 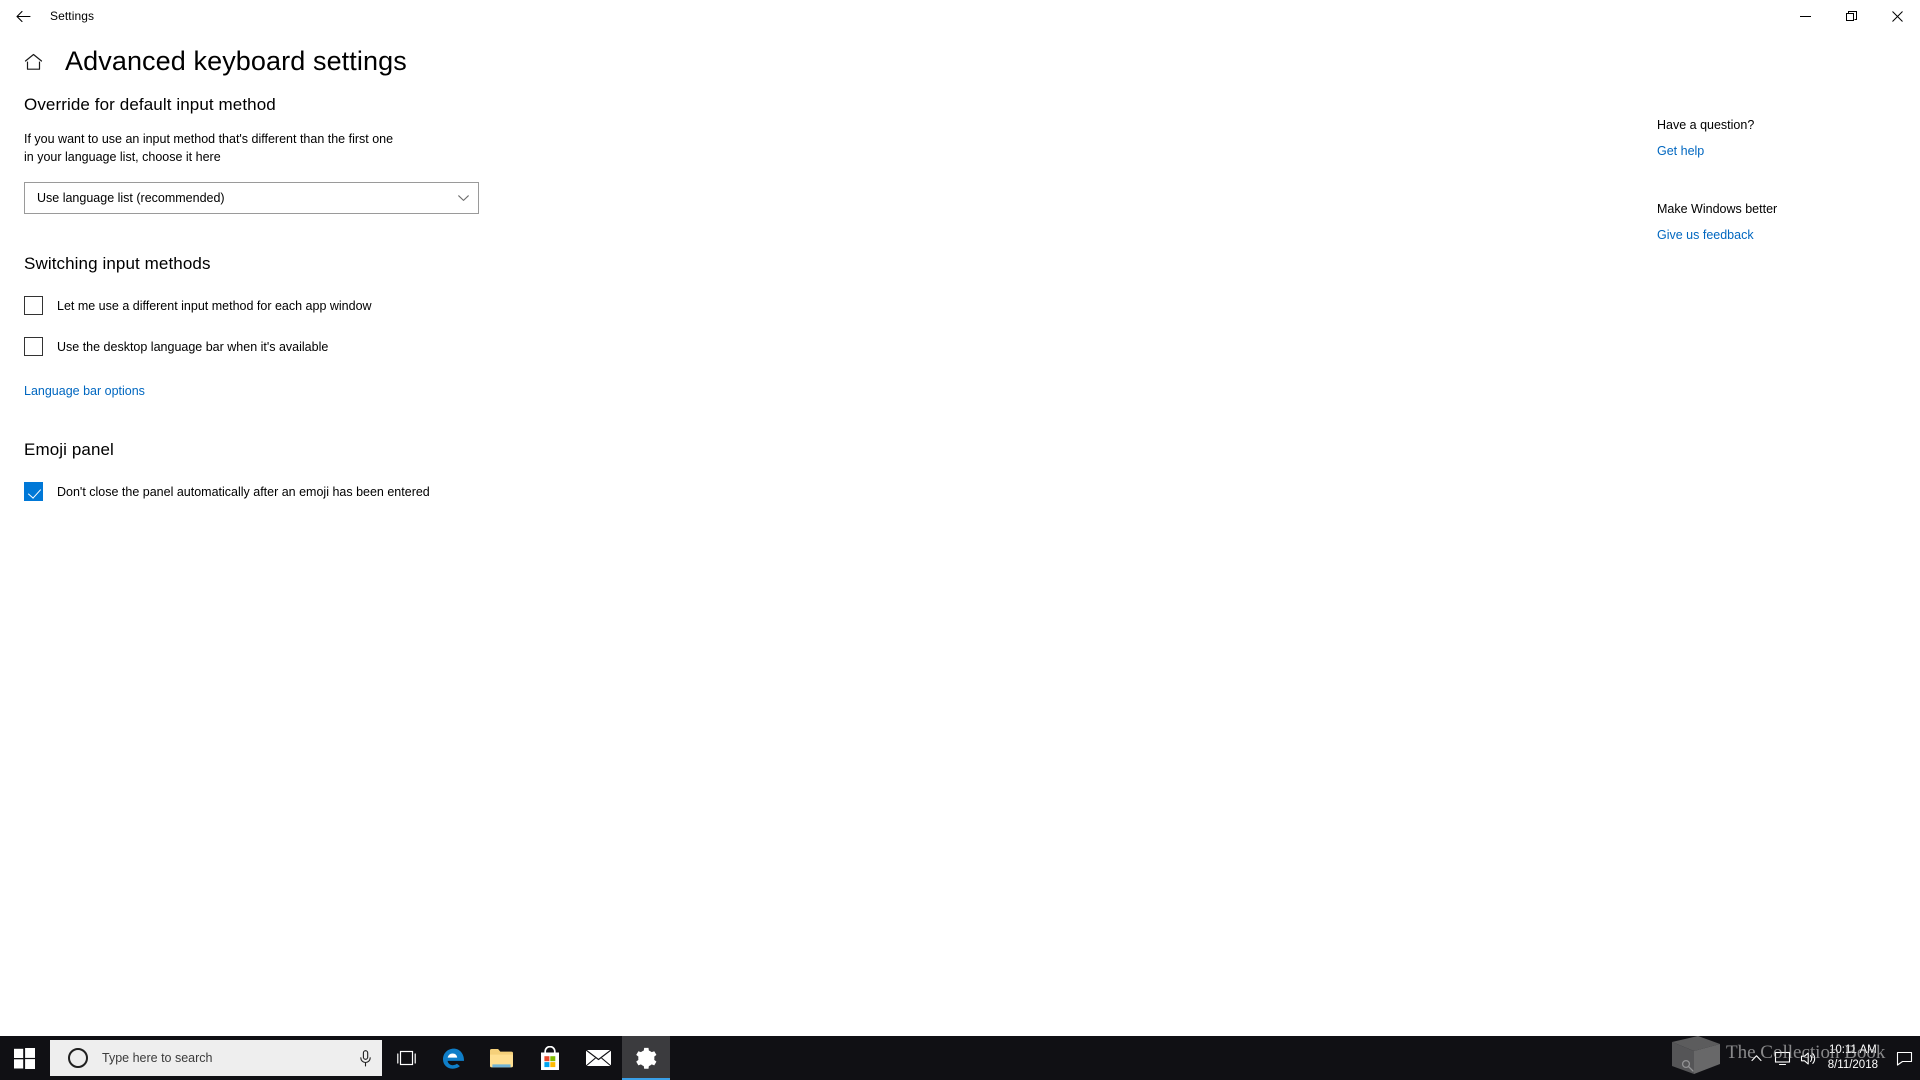 I want to click on taskbar-app-file-explorer, so click(x=502, y=1058).